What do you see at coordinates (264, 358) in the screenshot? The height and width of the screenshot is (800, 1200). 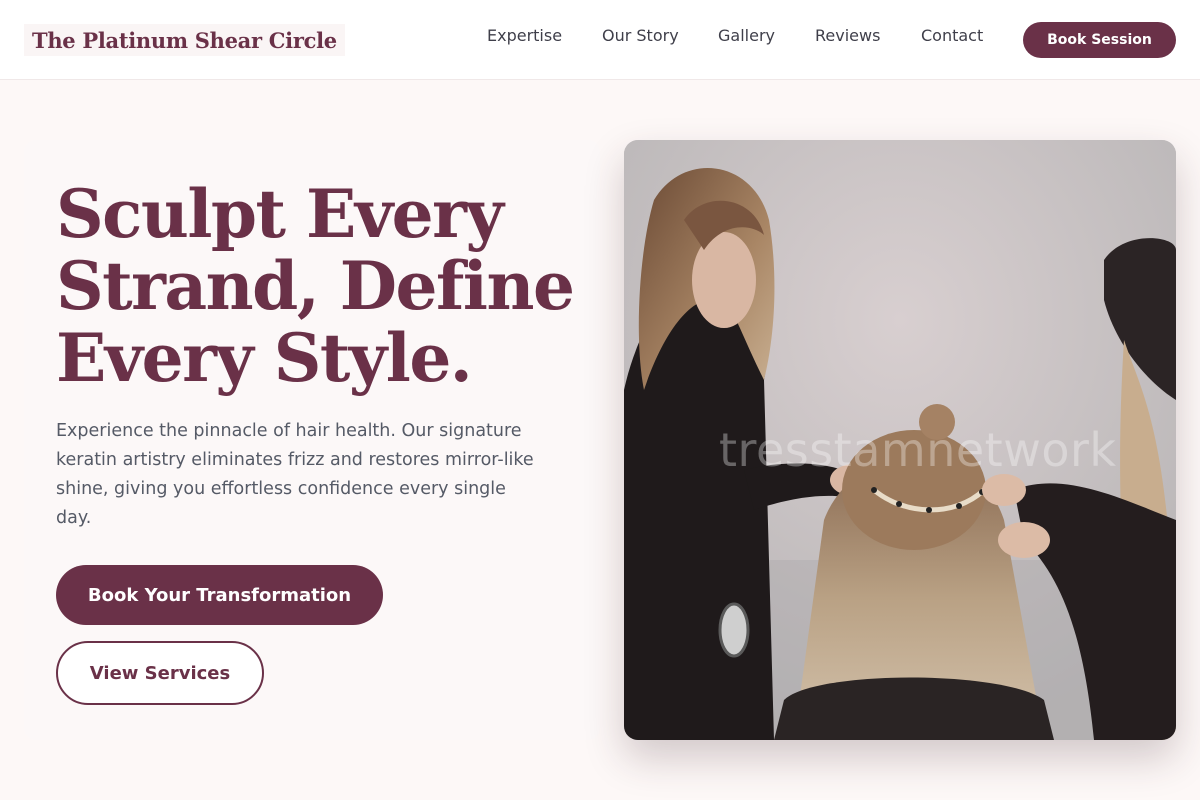 I see `headline-line-3: Every Style.` at bounding box center [264, 358].